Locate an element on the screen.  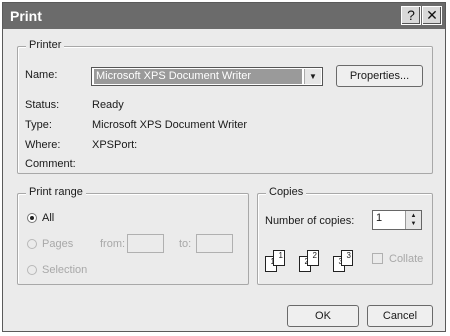
collate-page: 1 is located at coordinates (279, 258).